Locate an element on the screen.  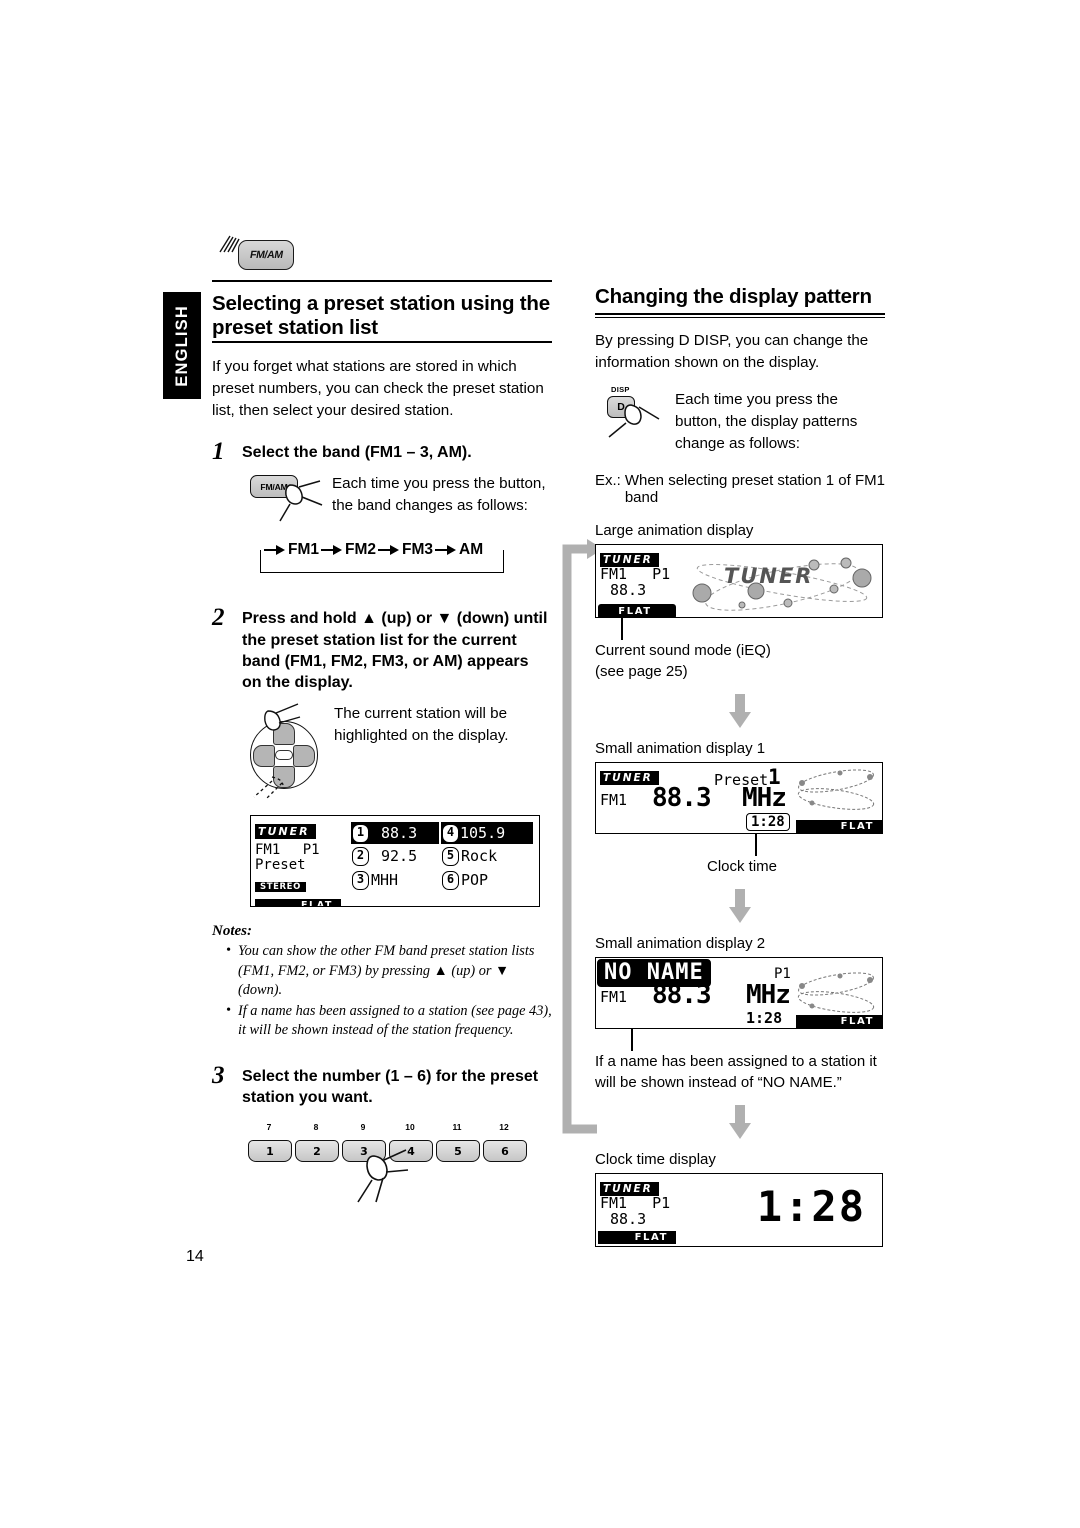
preset-entry-1: 1 88.3 is located at coordinates (395, 833).